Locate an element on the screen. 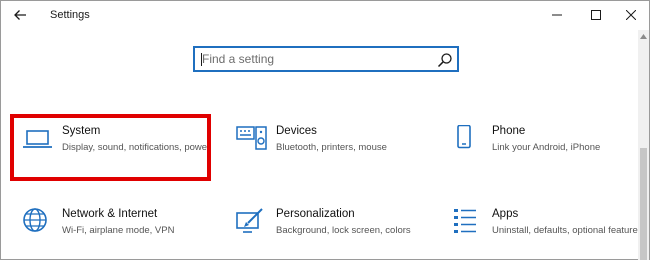 This screenshot has height=260, width=650. back-button is located at coordinates (20, 15).